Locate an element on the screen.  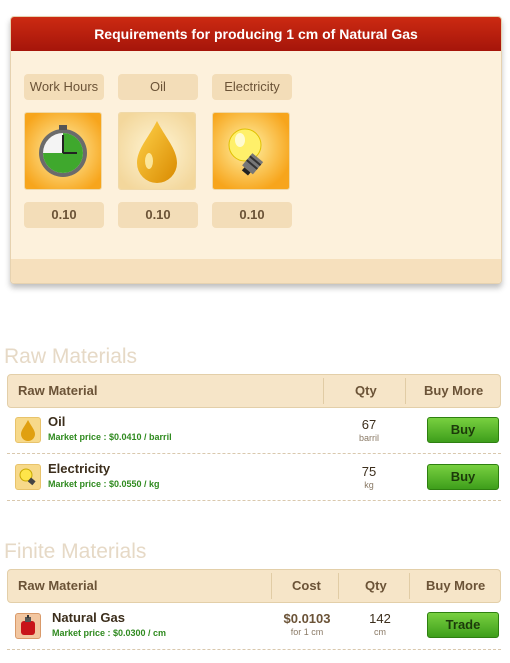
cost-cell: $0.0103 for 1 cm is located at coordinates (307, 624).